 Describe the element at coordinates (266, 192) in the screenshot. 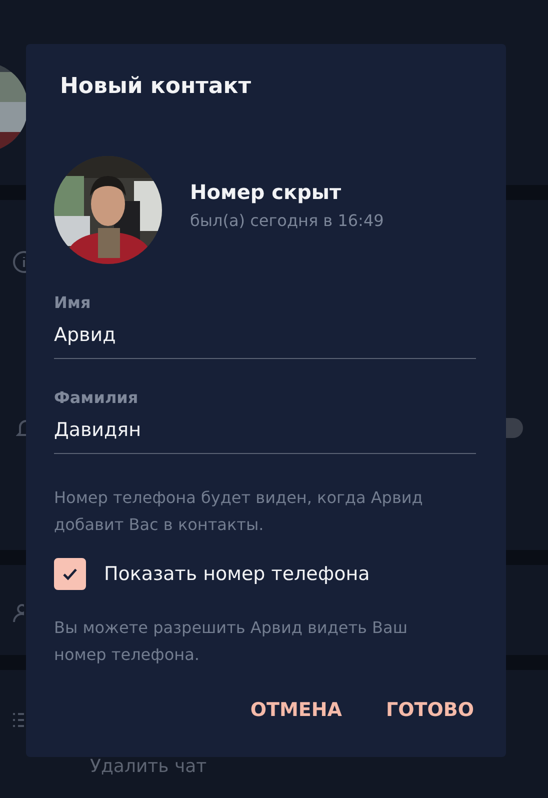

I see `contact-name: Номер скрыт` at that location.